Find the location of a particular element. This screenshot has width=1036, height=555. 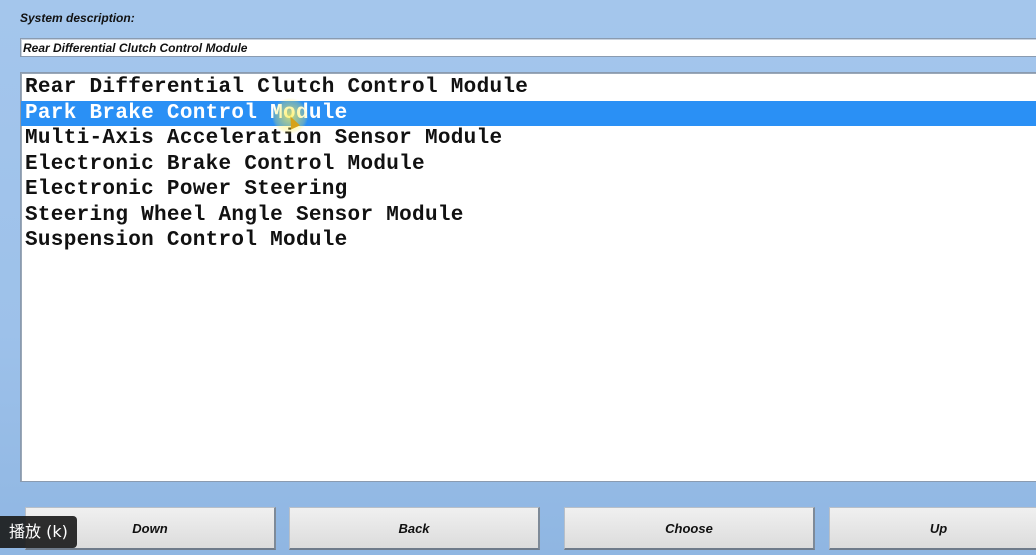

play-tooltip: 播放 (k) is located at coordinates (38, 532).